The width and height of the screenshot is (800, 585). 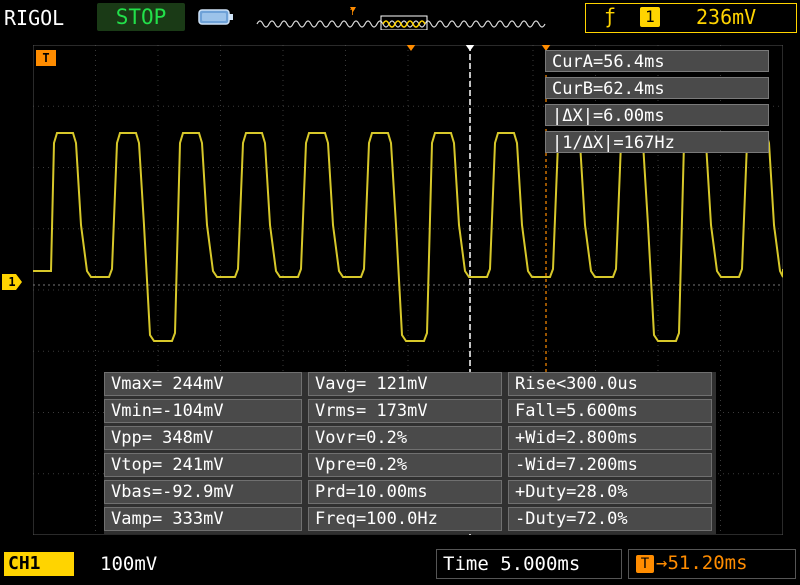 I want to click on svg-text: T, so click(x=352, y=12).